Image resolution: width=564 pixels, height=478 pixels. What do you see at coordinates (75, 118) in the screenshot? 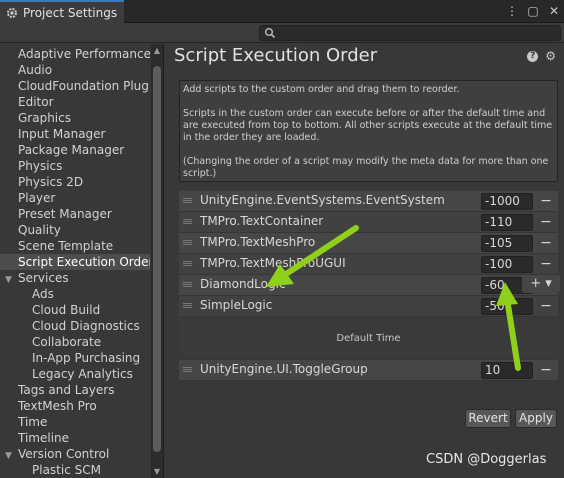
I see `sidebar-item-graphics: Graphics` at bounding box center [75, 118].